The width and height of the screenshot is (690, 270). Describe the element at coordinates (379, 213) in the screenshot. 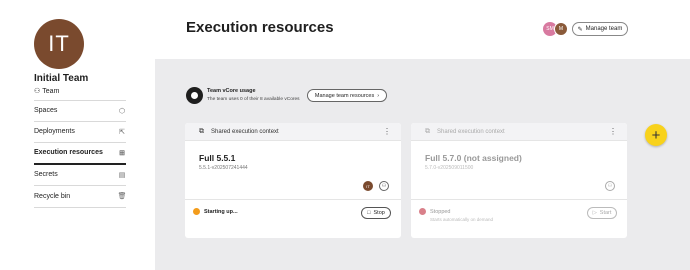

I see `stop-label: Stop` at that location.